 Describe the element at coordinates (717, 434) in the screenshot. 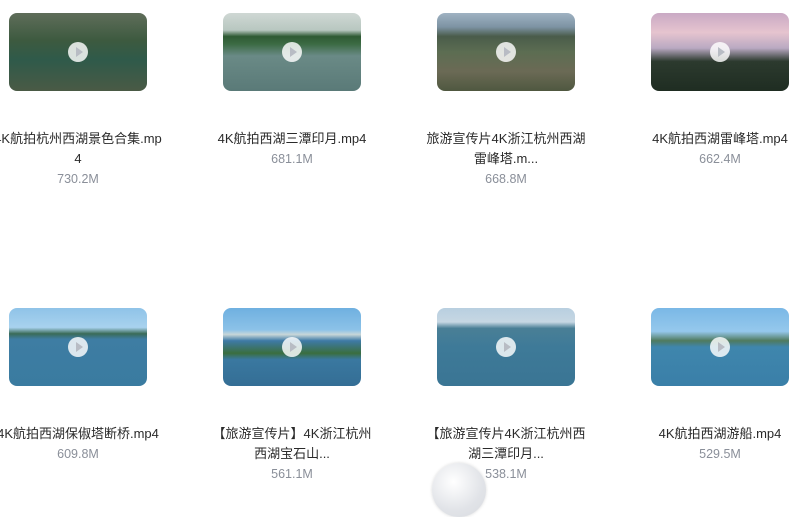

I see `video-name: 4K航拍西湖游船.mp4` at that location.